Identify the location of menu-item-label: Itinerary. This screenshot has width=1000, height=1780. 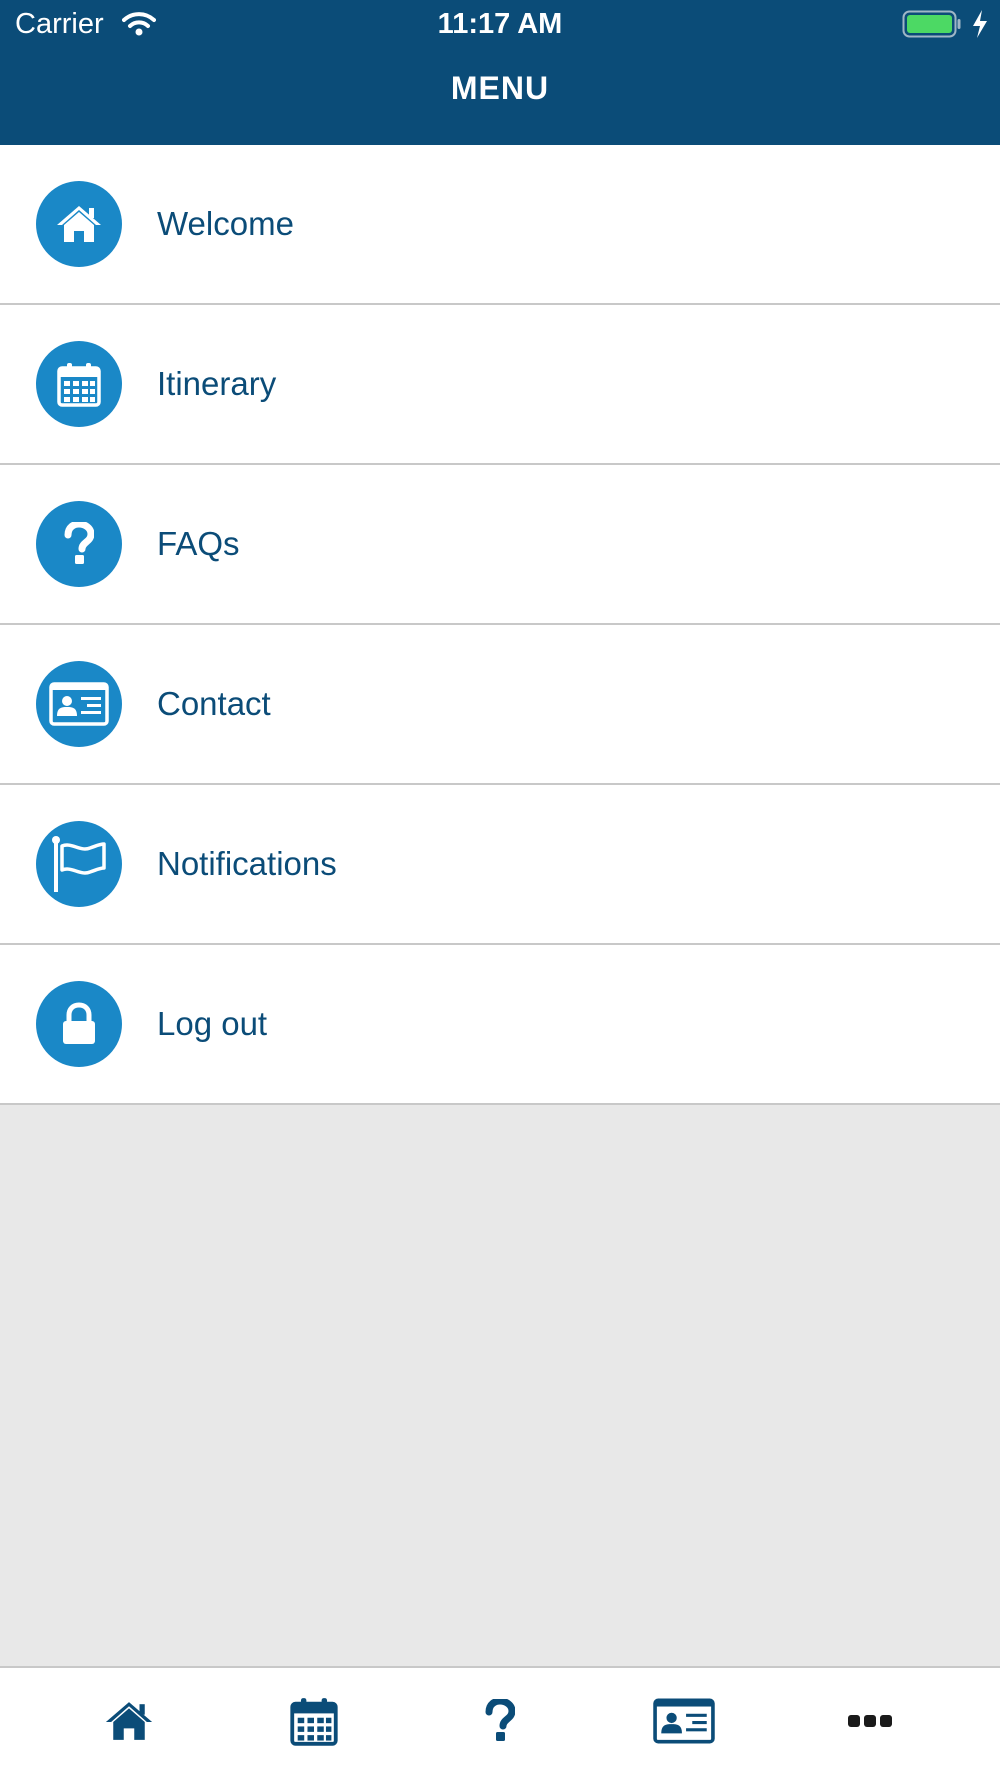
(217, 383).